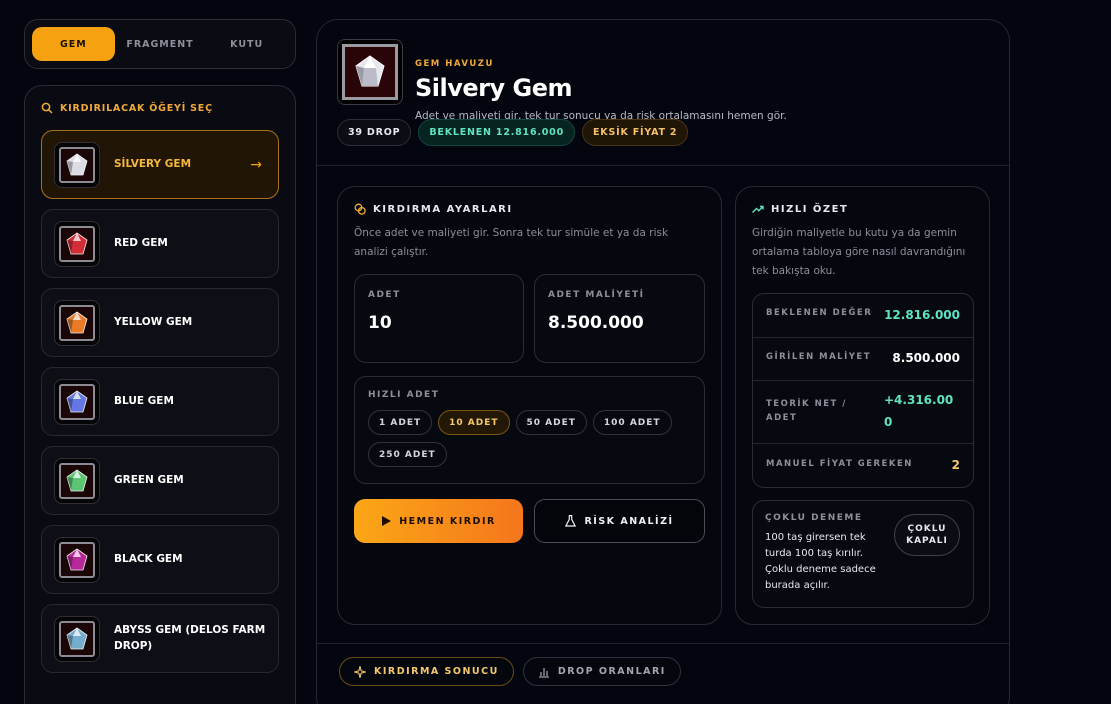 The height and width of the screenshot is (704, 1111). Describe the element at coordinates (863, 412) in the screenshot. I see `stat-theoretical-net: TEORİK NET / ADET +4.316.000` at that location.